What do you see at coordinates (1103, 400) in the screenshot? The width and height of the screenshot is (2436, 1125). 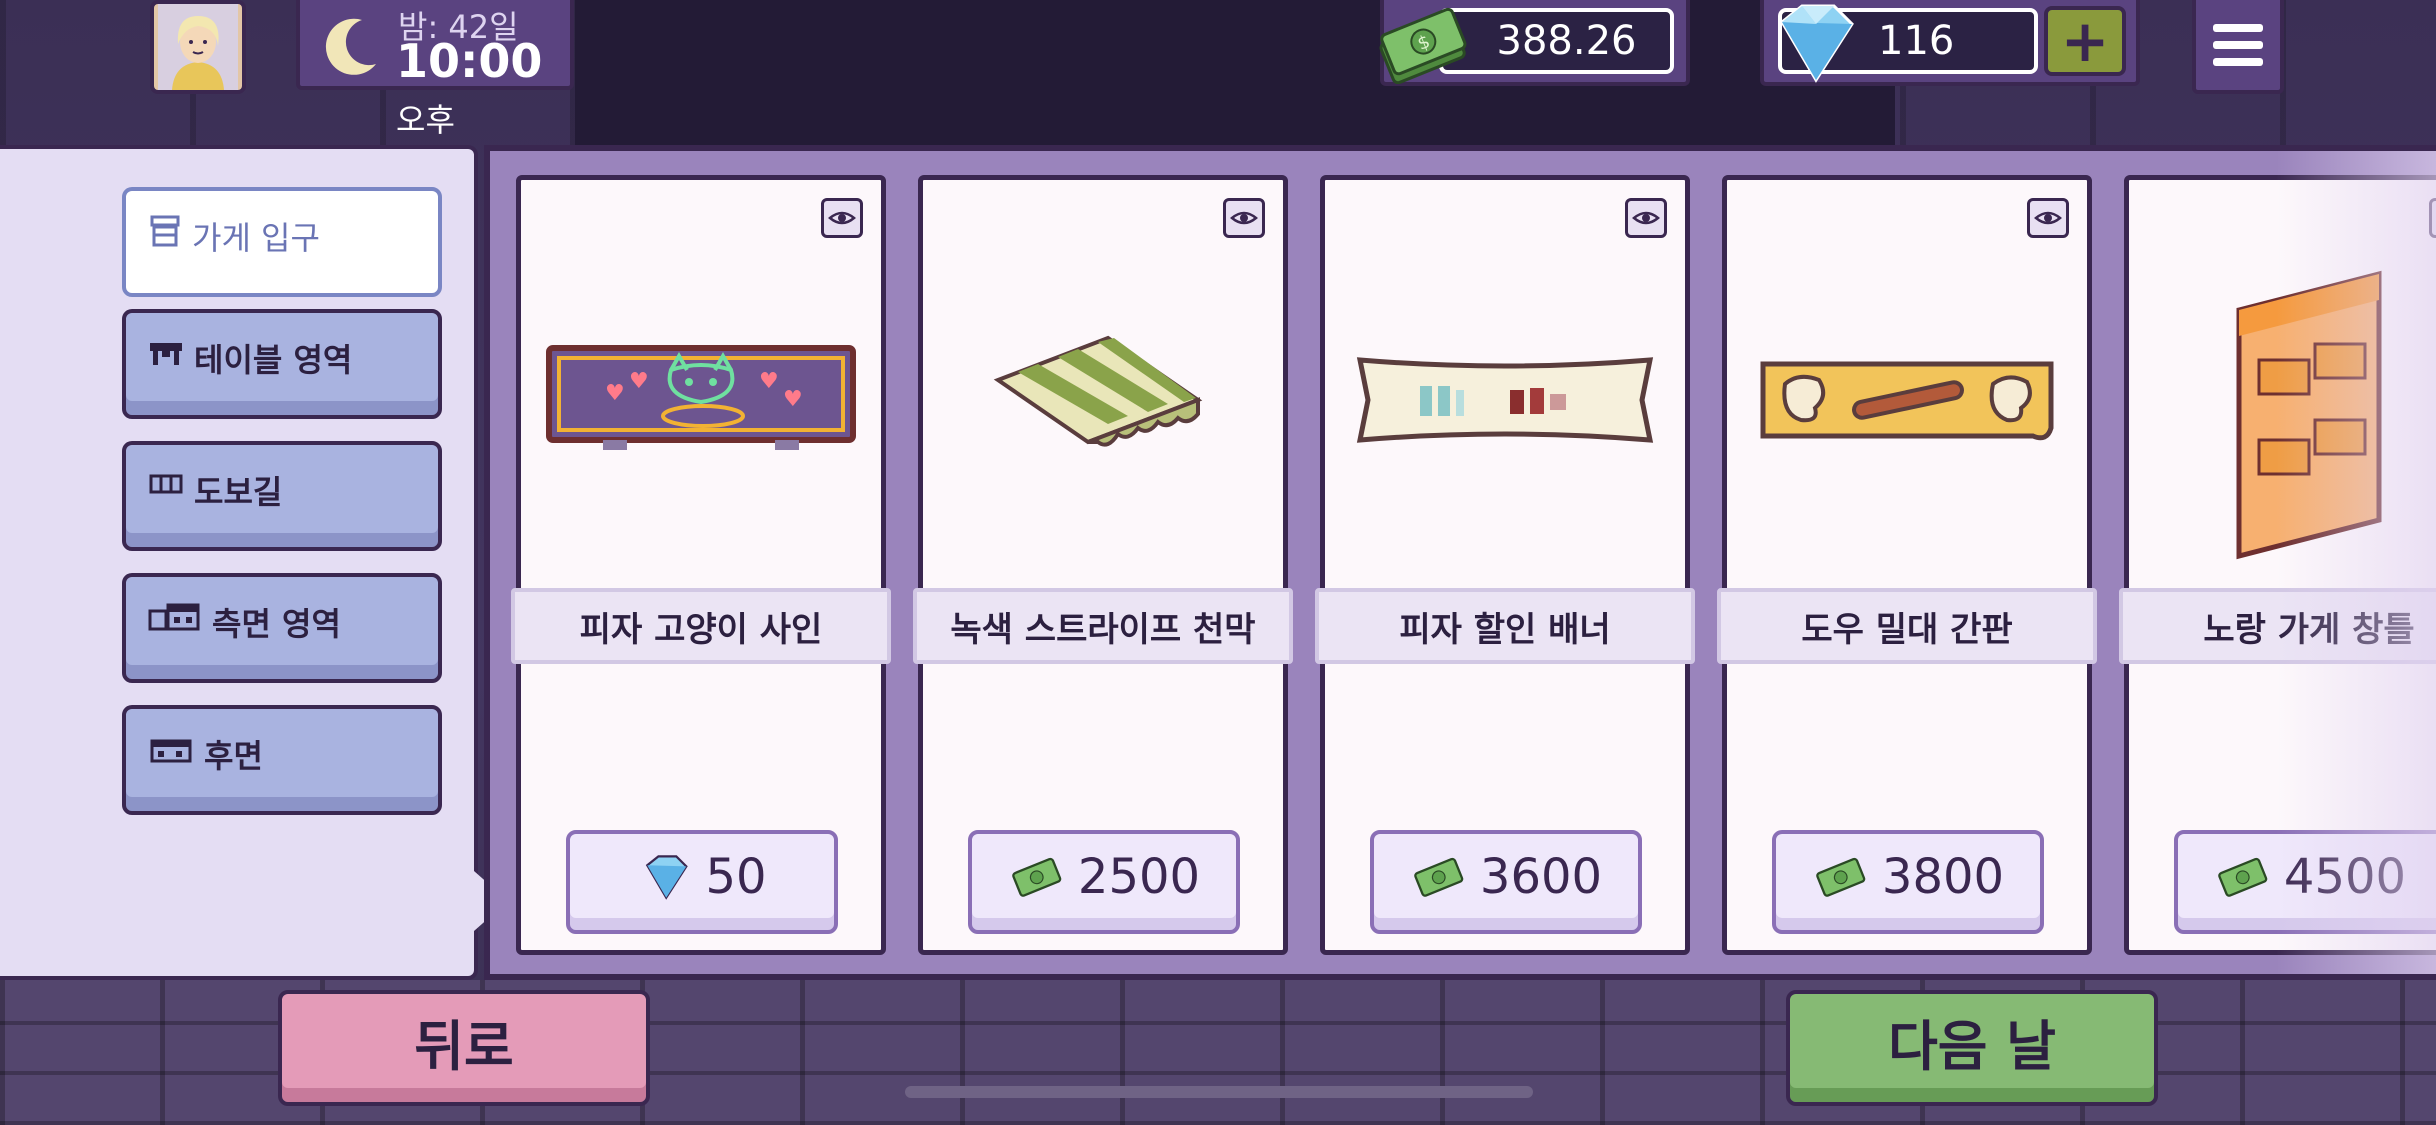 I see `striped-awning-image` at bounding box center [1103, 400].